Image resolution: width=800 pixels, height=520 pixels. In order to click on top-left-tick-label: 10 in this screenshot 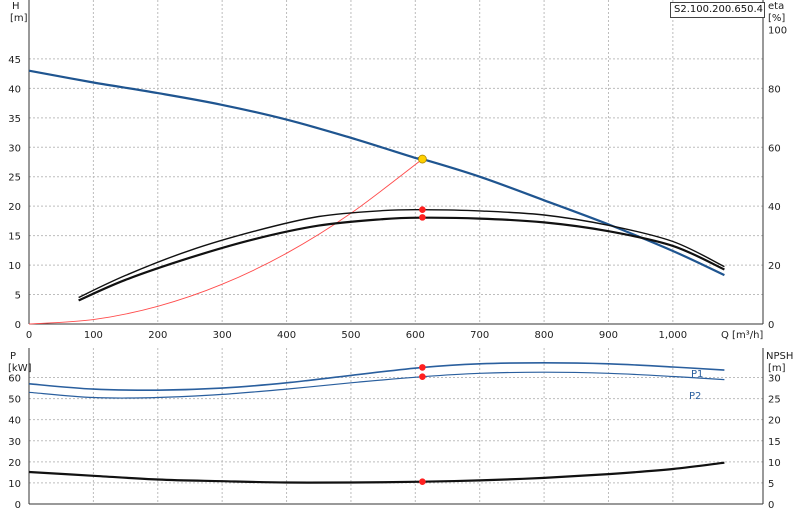, I will do `click(14, 266)`.